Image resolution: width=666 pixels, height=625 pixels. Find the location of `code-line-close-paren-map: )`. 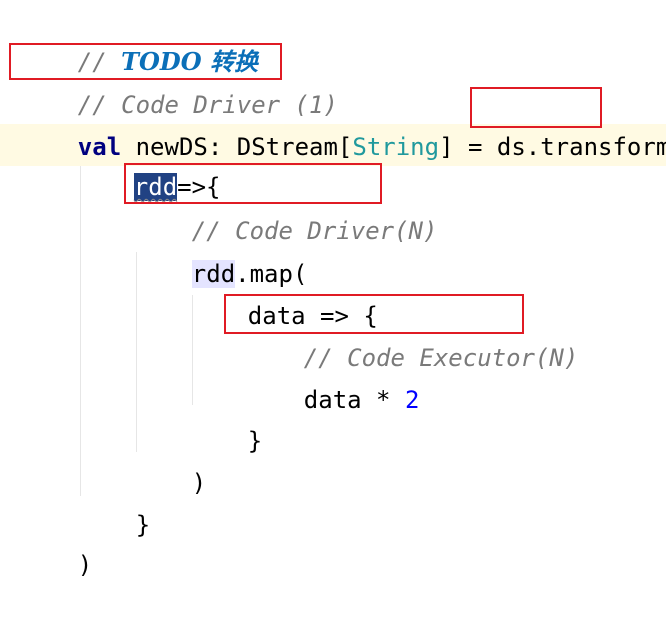

code-line-close-paren-map: ) is located at coordinates (170, 460).